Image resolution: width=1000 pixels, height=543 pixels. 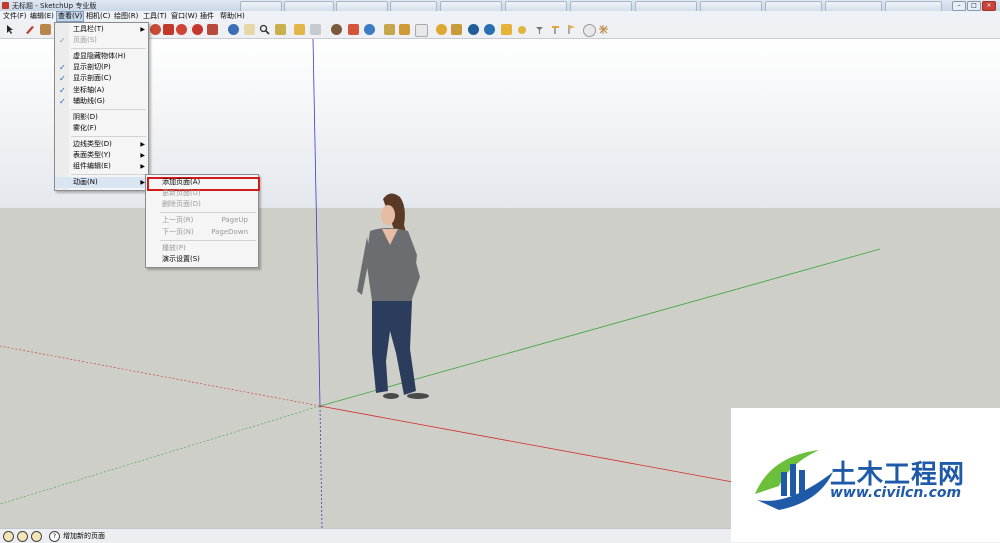 What do you see at coordinates (15, 16) in the screenshot?
I see `menu-file: 文件(F)` at bounding box center [15, 16].